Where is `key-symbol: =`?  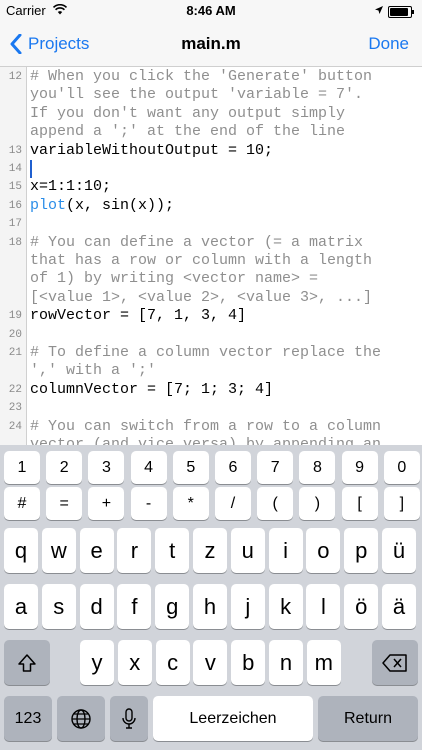 key-symbol: = is located at coordinates (64, 503).